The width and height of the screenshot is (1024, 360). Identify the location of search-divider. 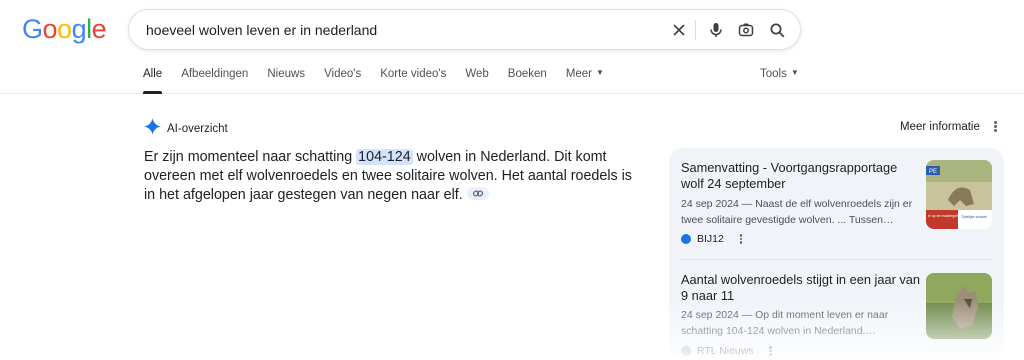
(695, 30).